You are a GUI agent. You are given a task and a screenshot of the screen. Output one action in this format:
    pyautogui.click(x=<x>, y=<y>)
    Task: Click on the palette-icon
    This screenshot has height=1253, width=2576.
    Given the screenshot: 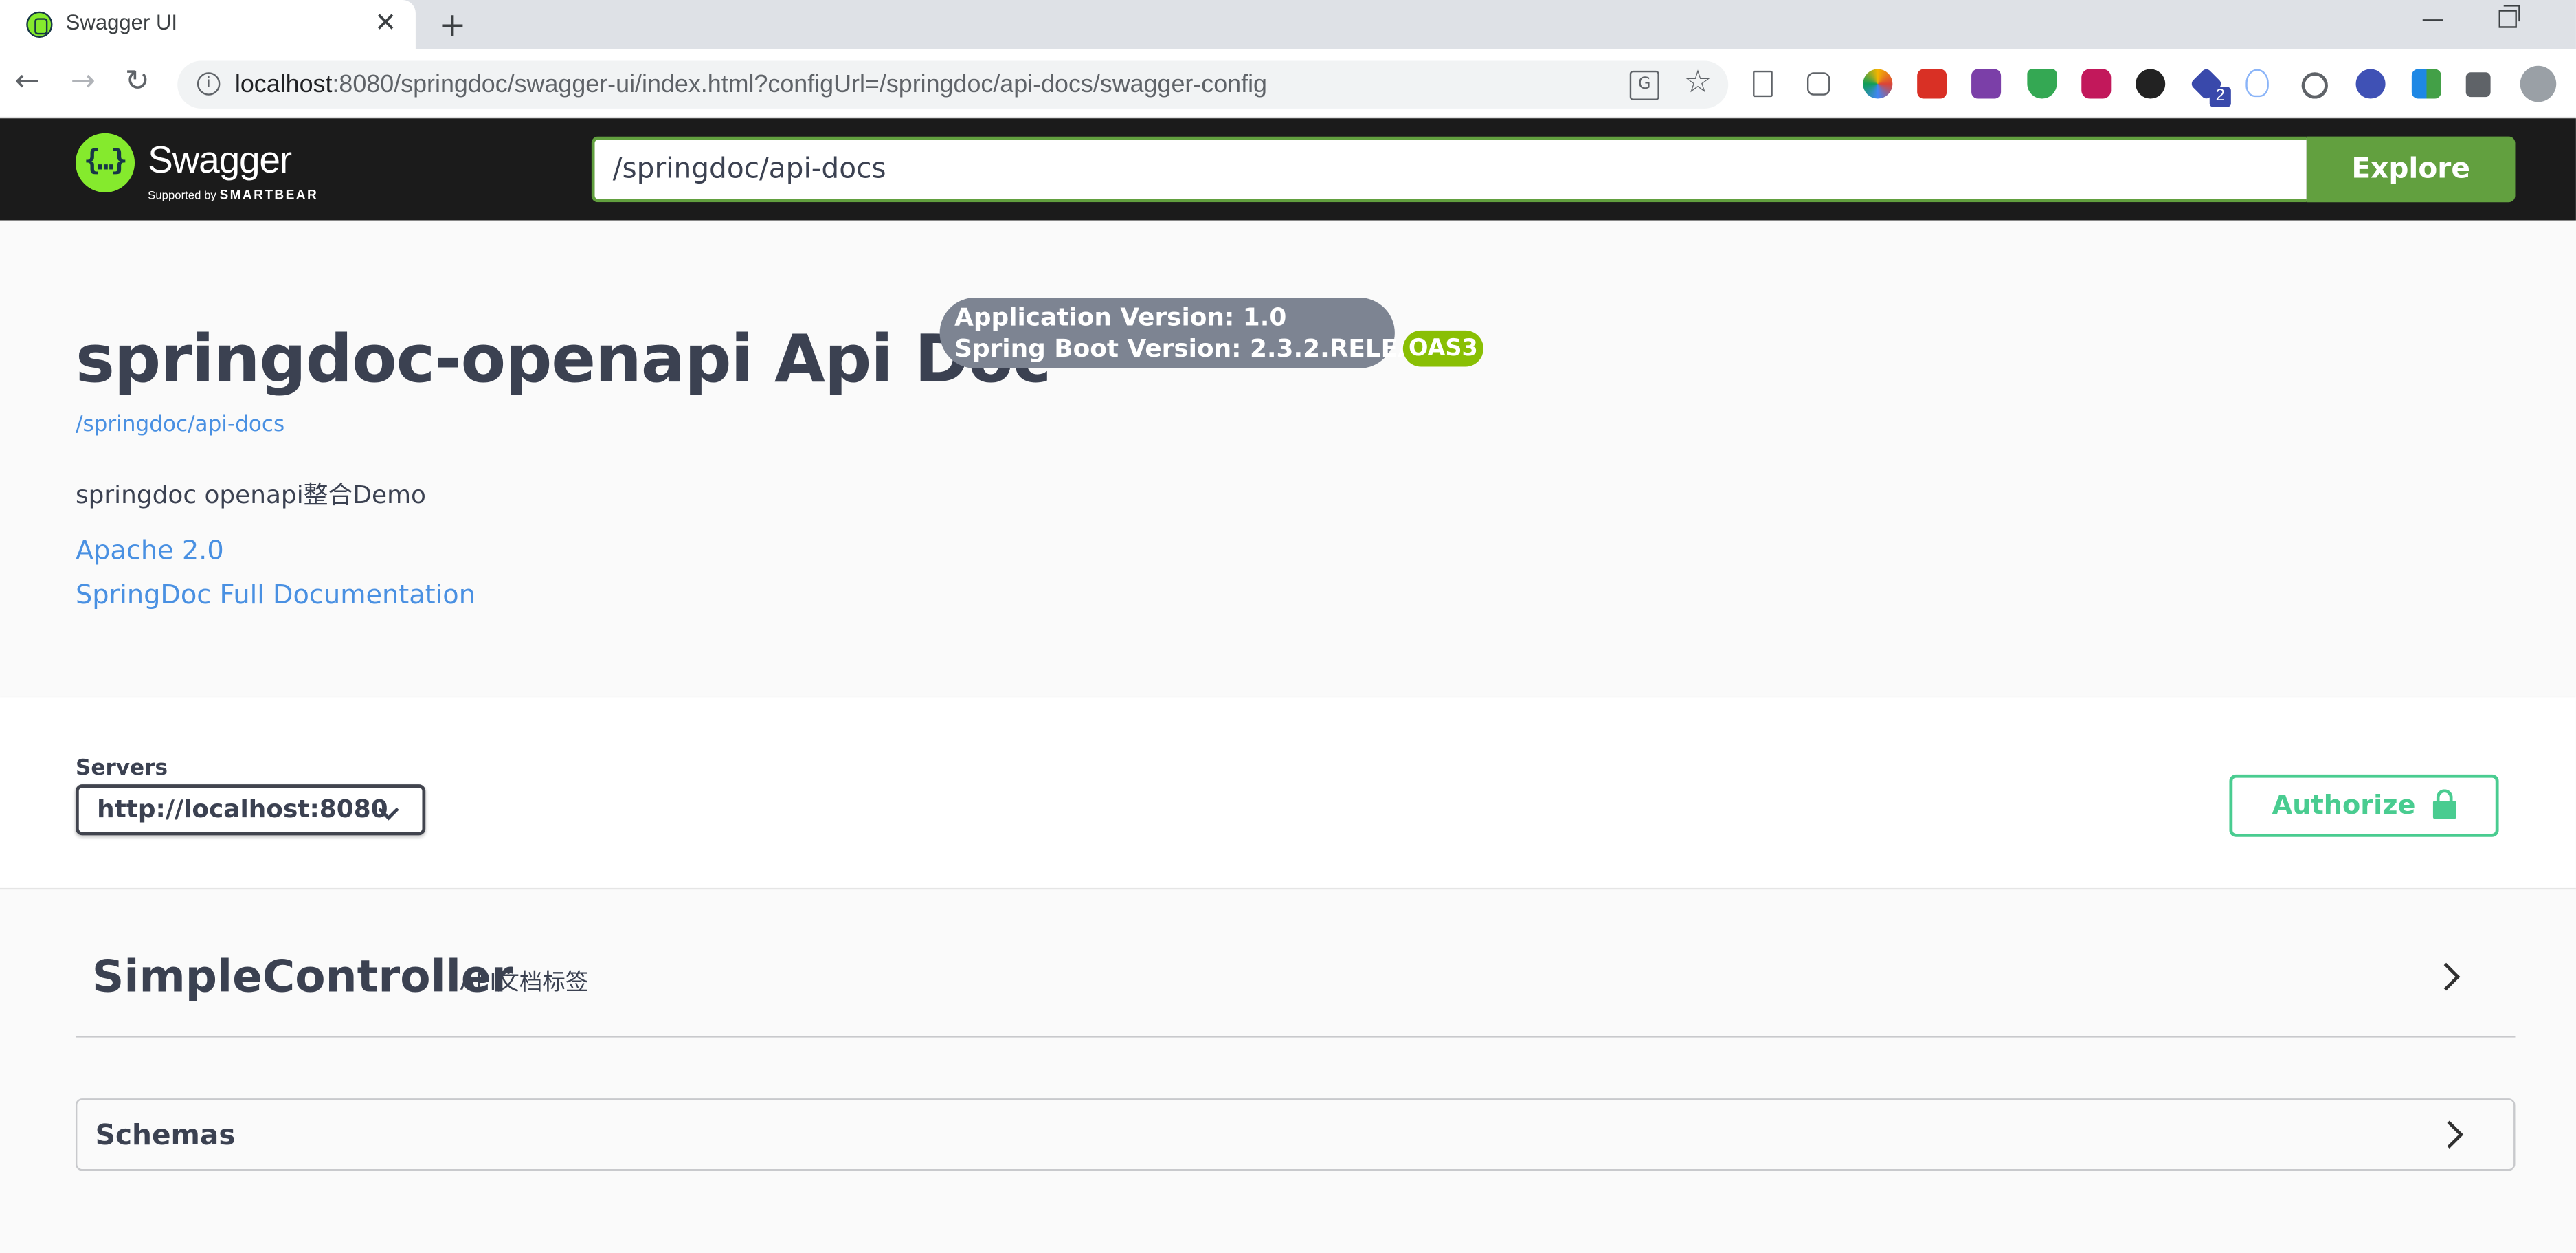 What is the action you would take?
    pyautogui.click(x=1878, y=84)
    